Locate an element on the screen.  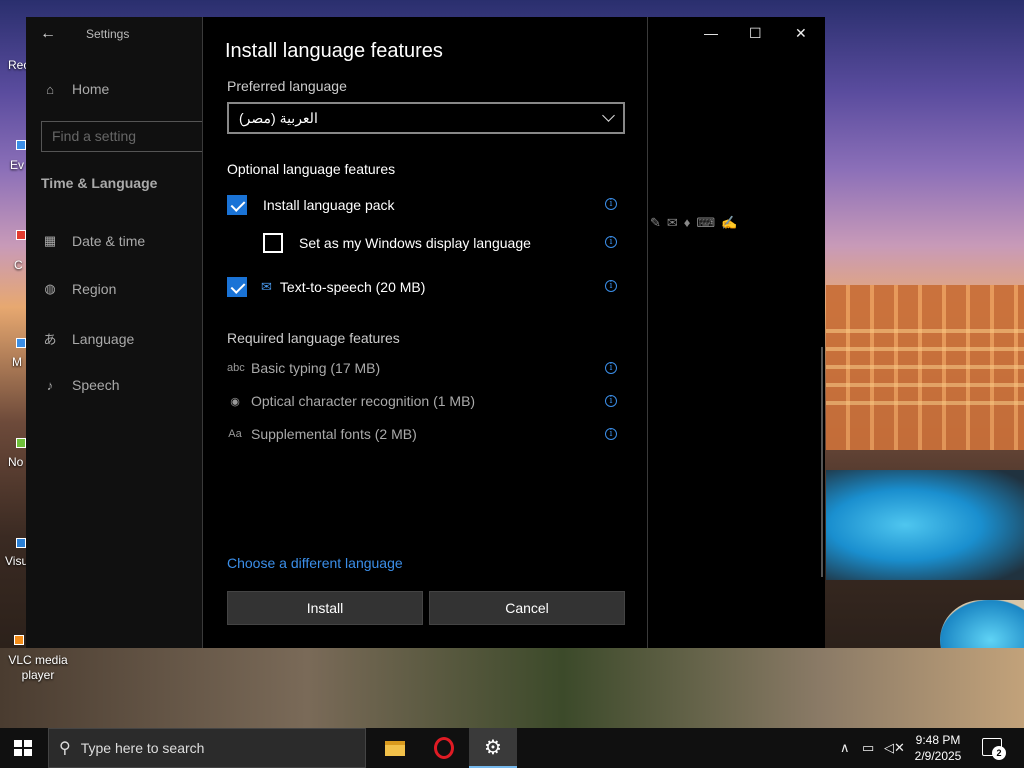
text-to-speech-icon: ✉ is located at coordinates (266, 286).